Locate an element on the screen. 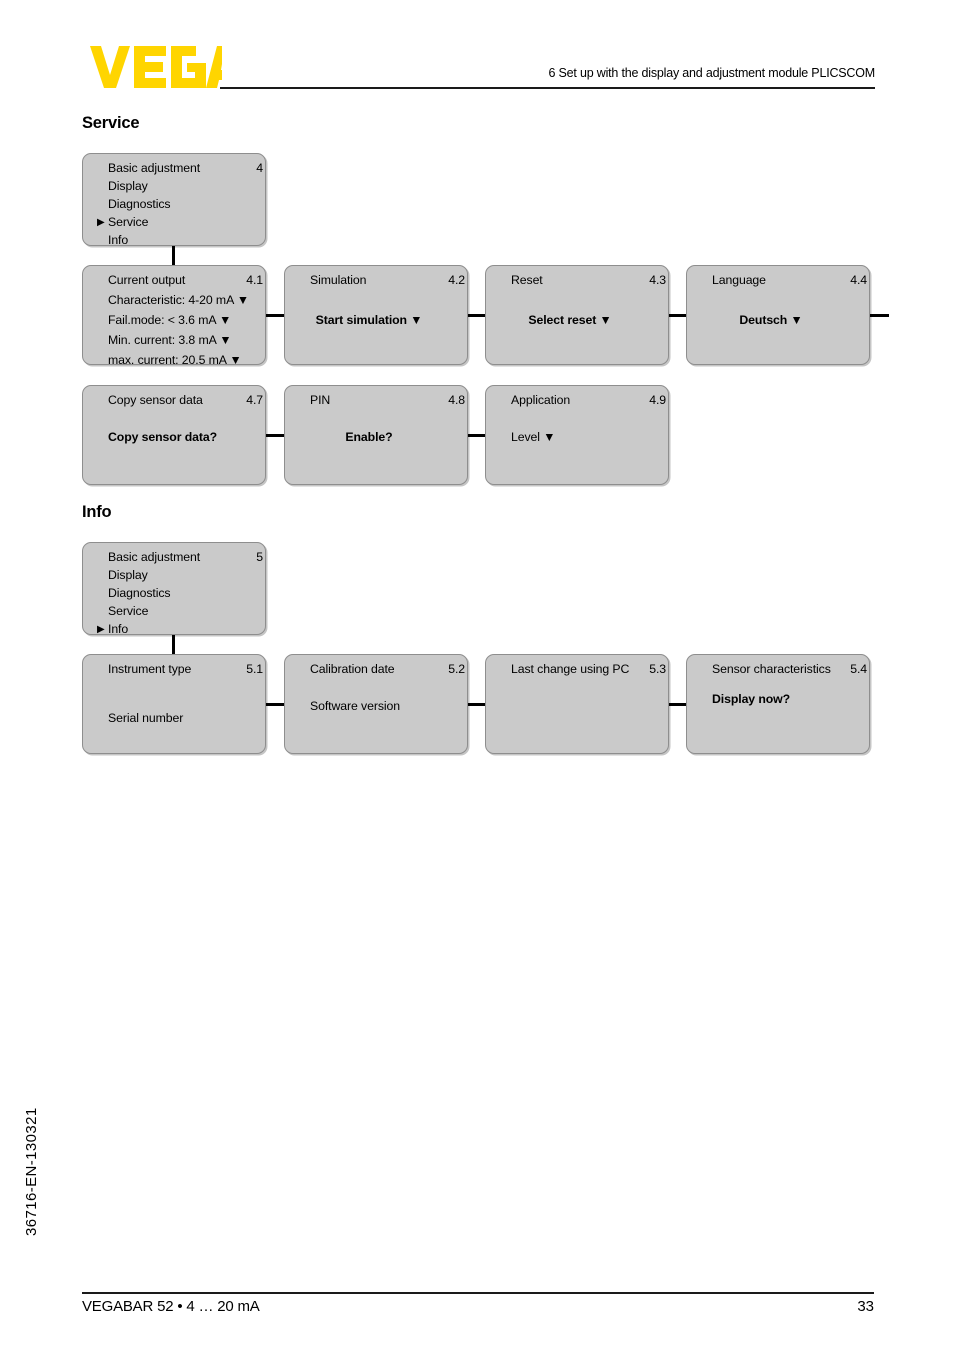 This screenshot has height=1354, width=954. box-copy-sensor-data: 4.7 Copy sensor data Copy sensor data? is located at coordinates (174, 435).